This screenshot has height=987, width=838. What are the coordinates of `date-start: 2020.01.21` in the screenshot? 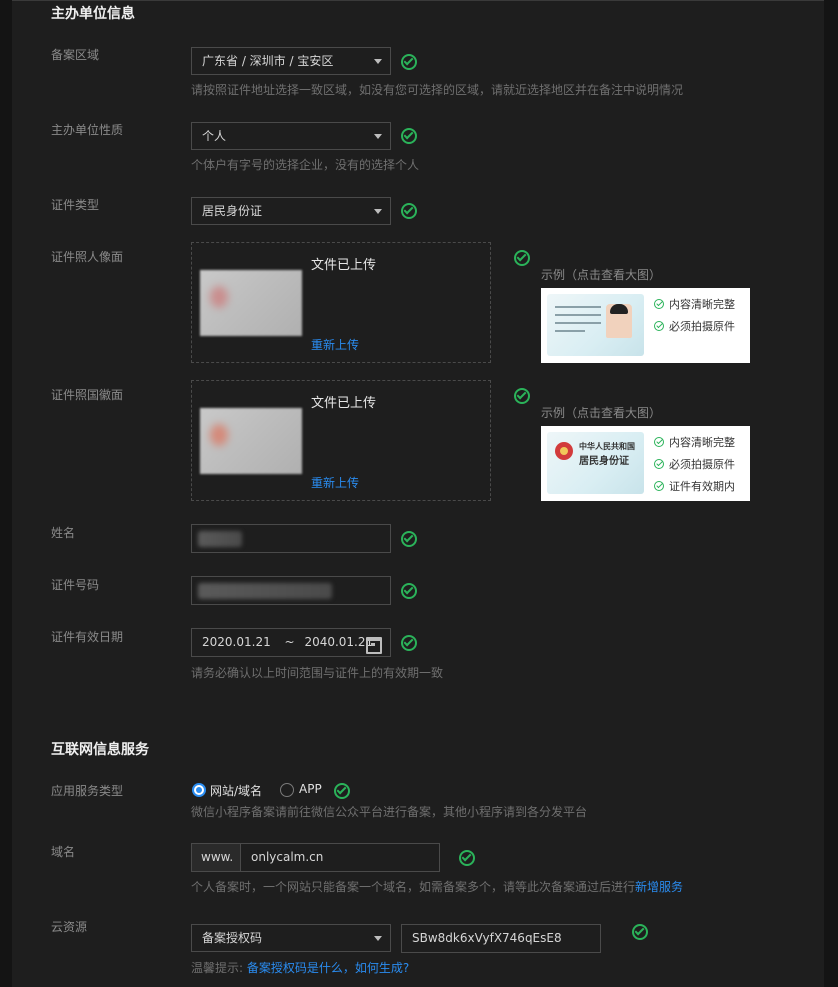 It's located at (236, 642).